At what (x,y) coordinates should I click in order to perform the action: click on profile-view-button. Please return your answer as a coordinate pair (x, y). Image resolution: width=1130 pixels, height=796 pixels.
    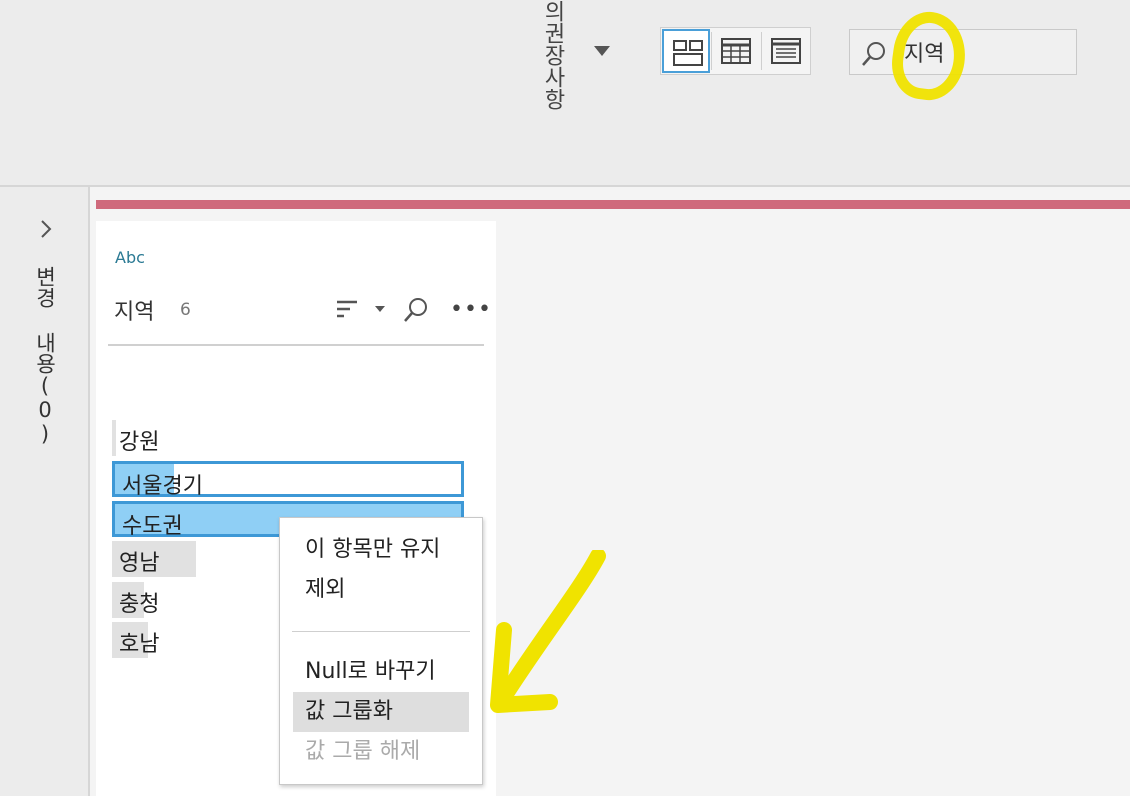
    Looking at the image, I should click on (686, 51).